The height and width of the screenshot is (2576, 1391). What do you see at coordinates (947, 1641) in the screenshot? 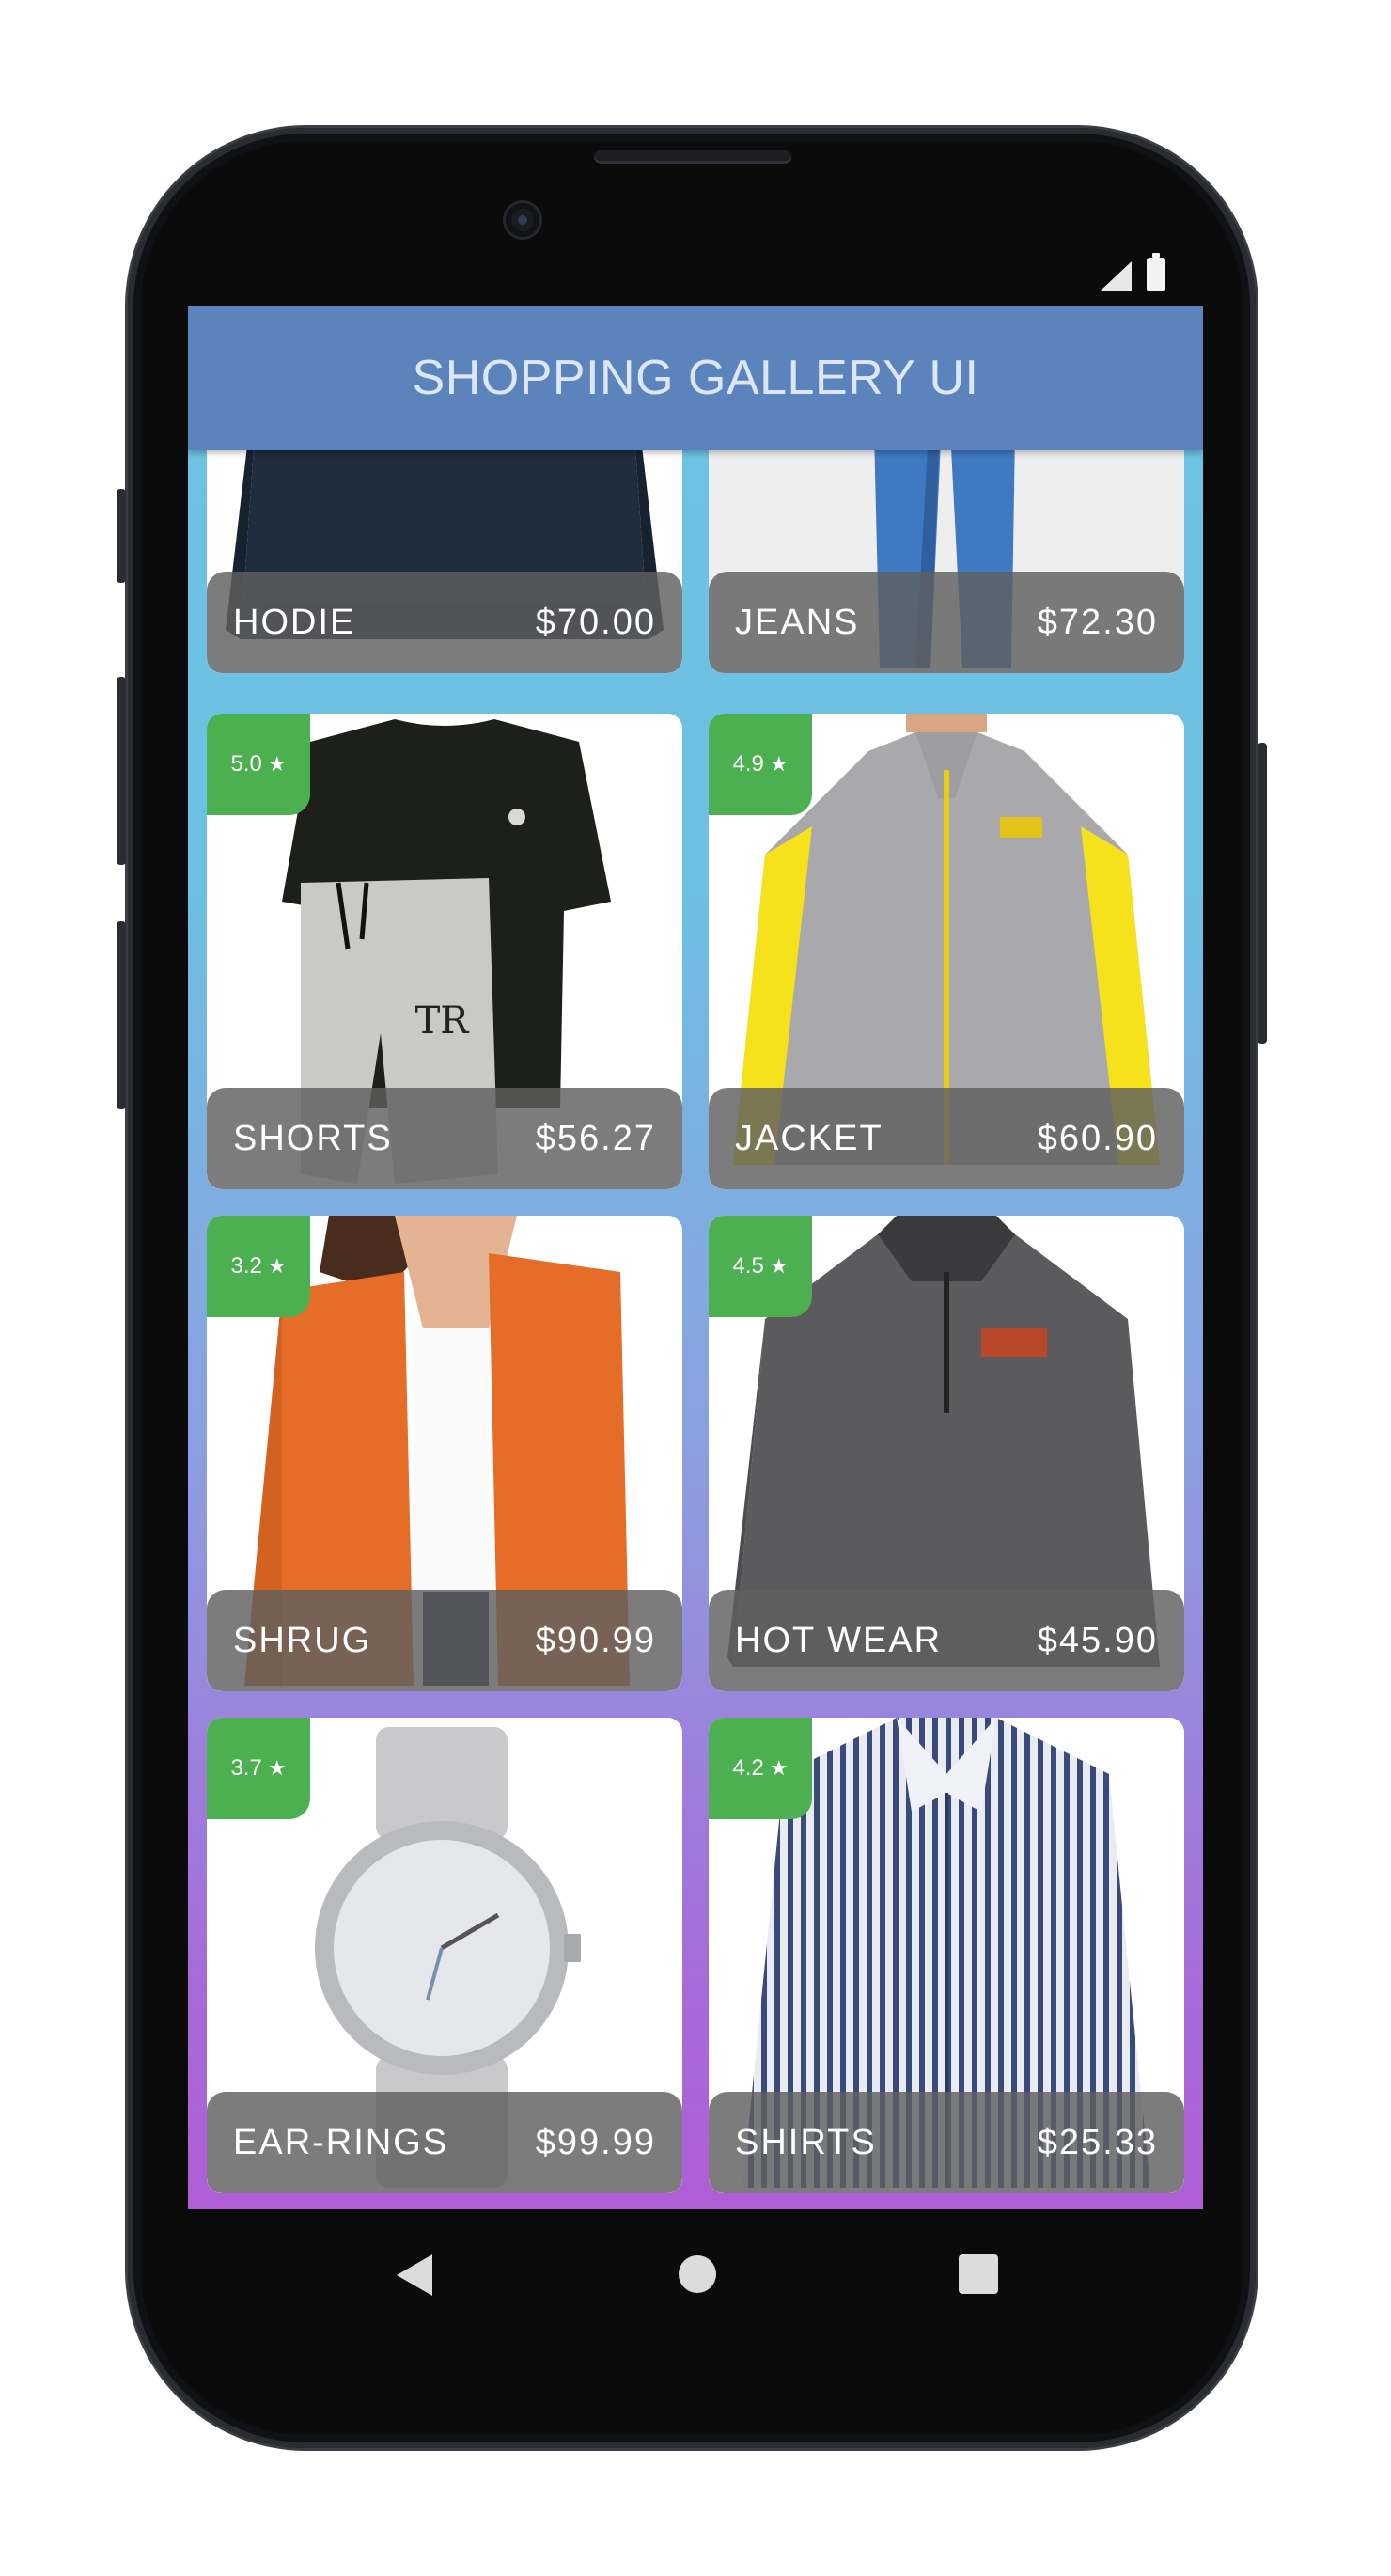
I see `product-caption: HOT WEAR $45.90` at bounding box center [947, 1641].